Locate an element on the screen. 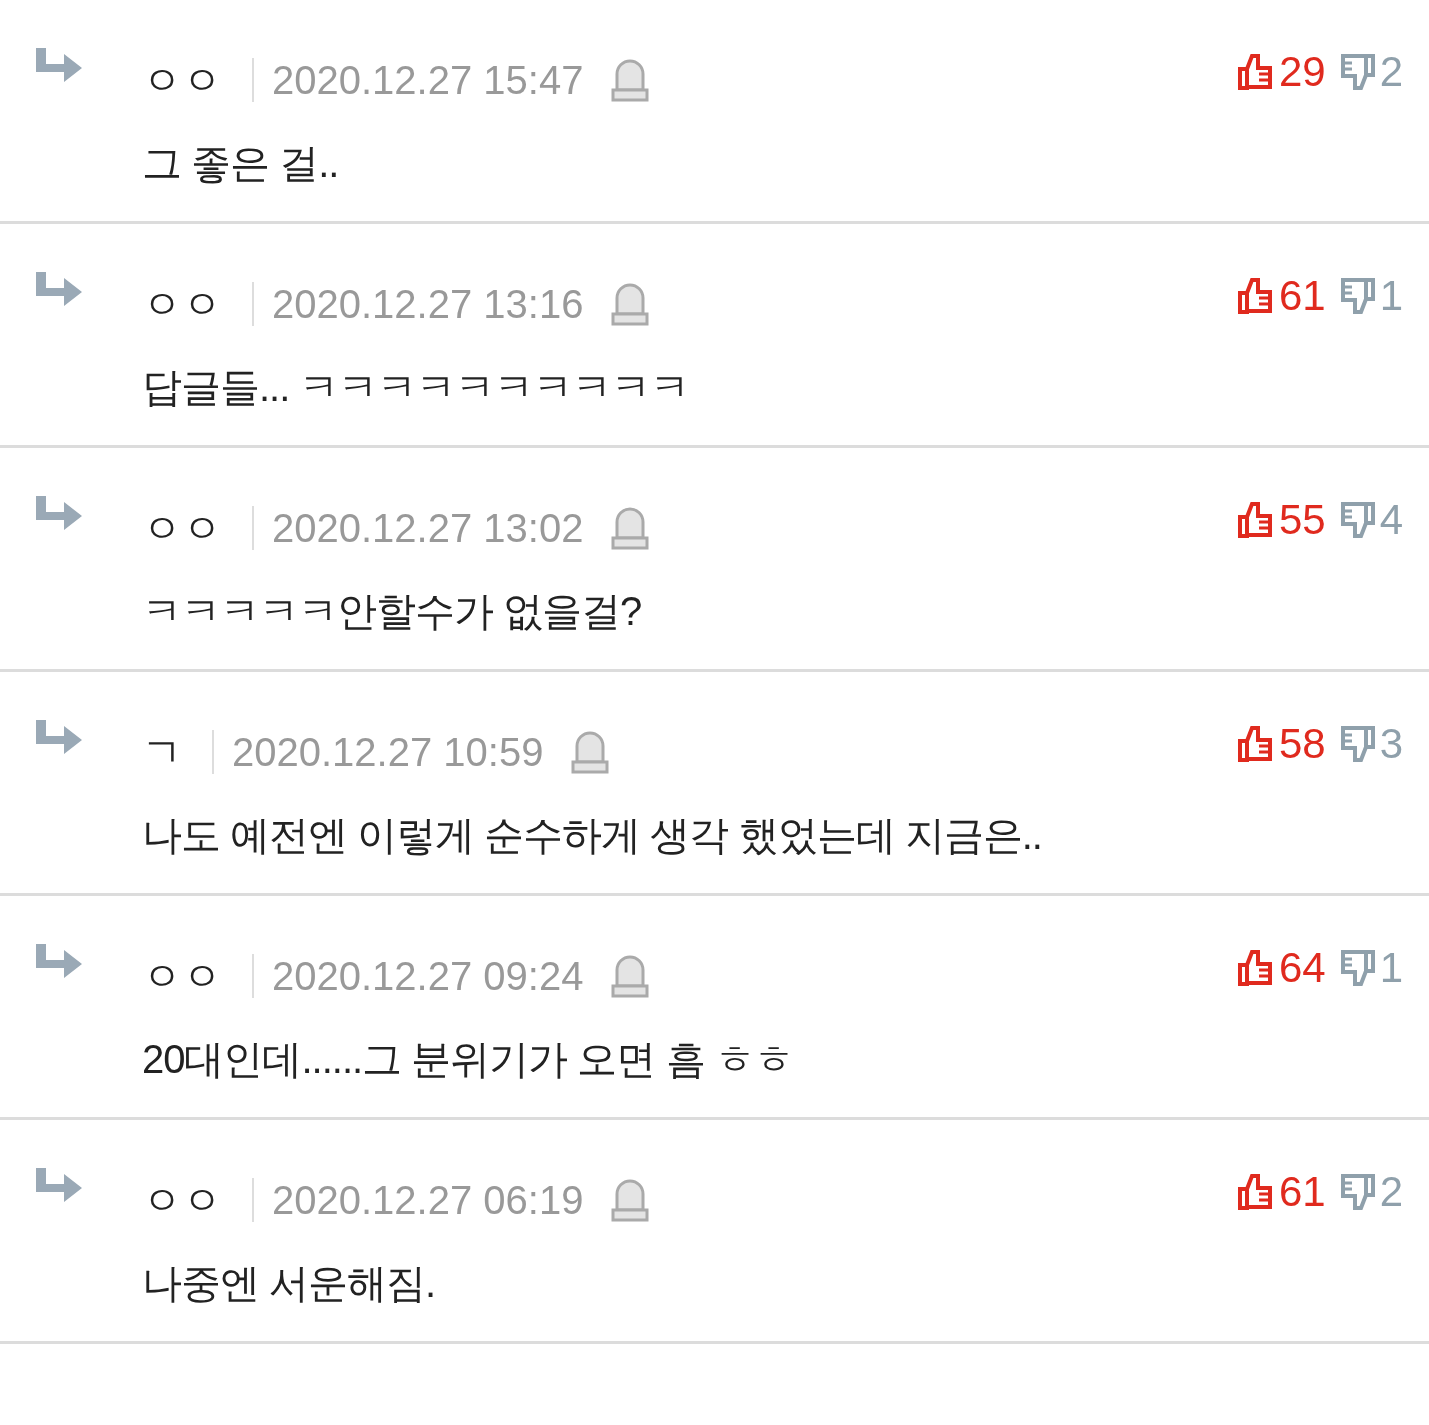 This screenshot has width=1429, height=1425. like-count: 58 is located at coordinates (1302, 744).